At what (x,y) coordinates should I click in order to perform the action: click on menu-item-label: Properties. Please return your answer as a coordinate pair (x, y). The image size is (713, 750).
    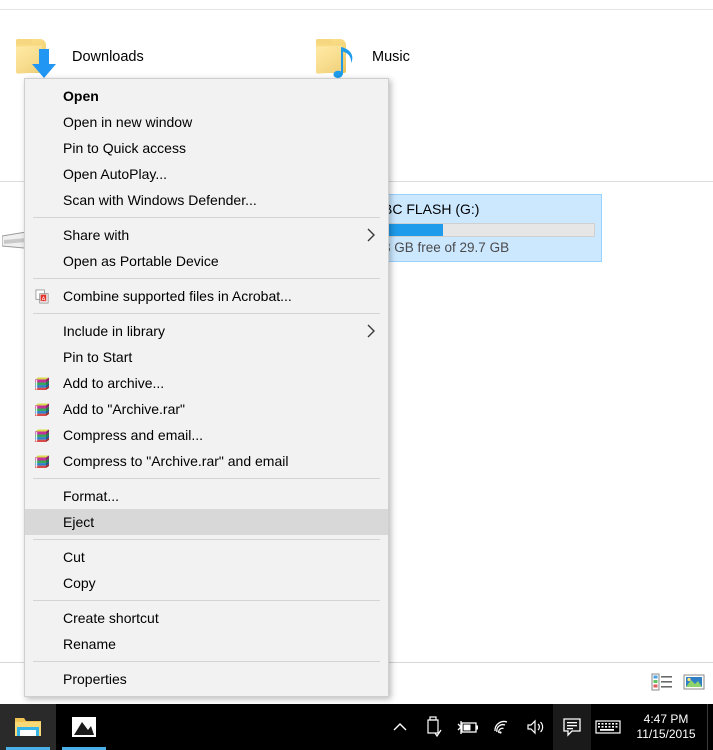
    Looking at the image, I should click on (95, 679).